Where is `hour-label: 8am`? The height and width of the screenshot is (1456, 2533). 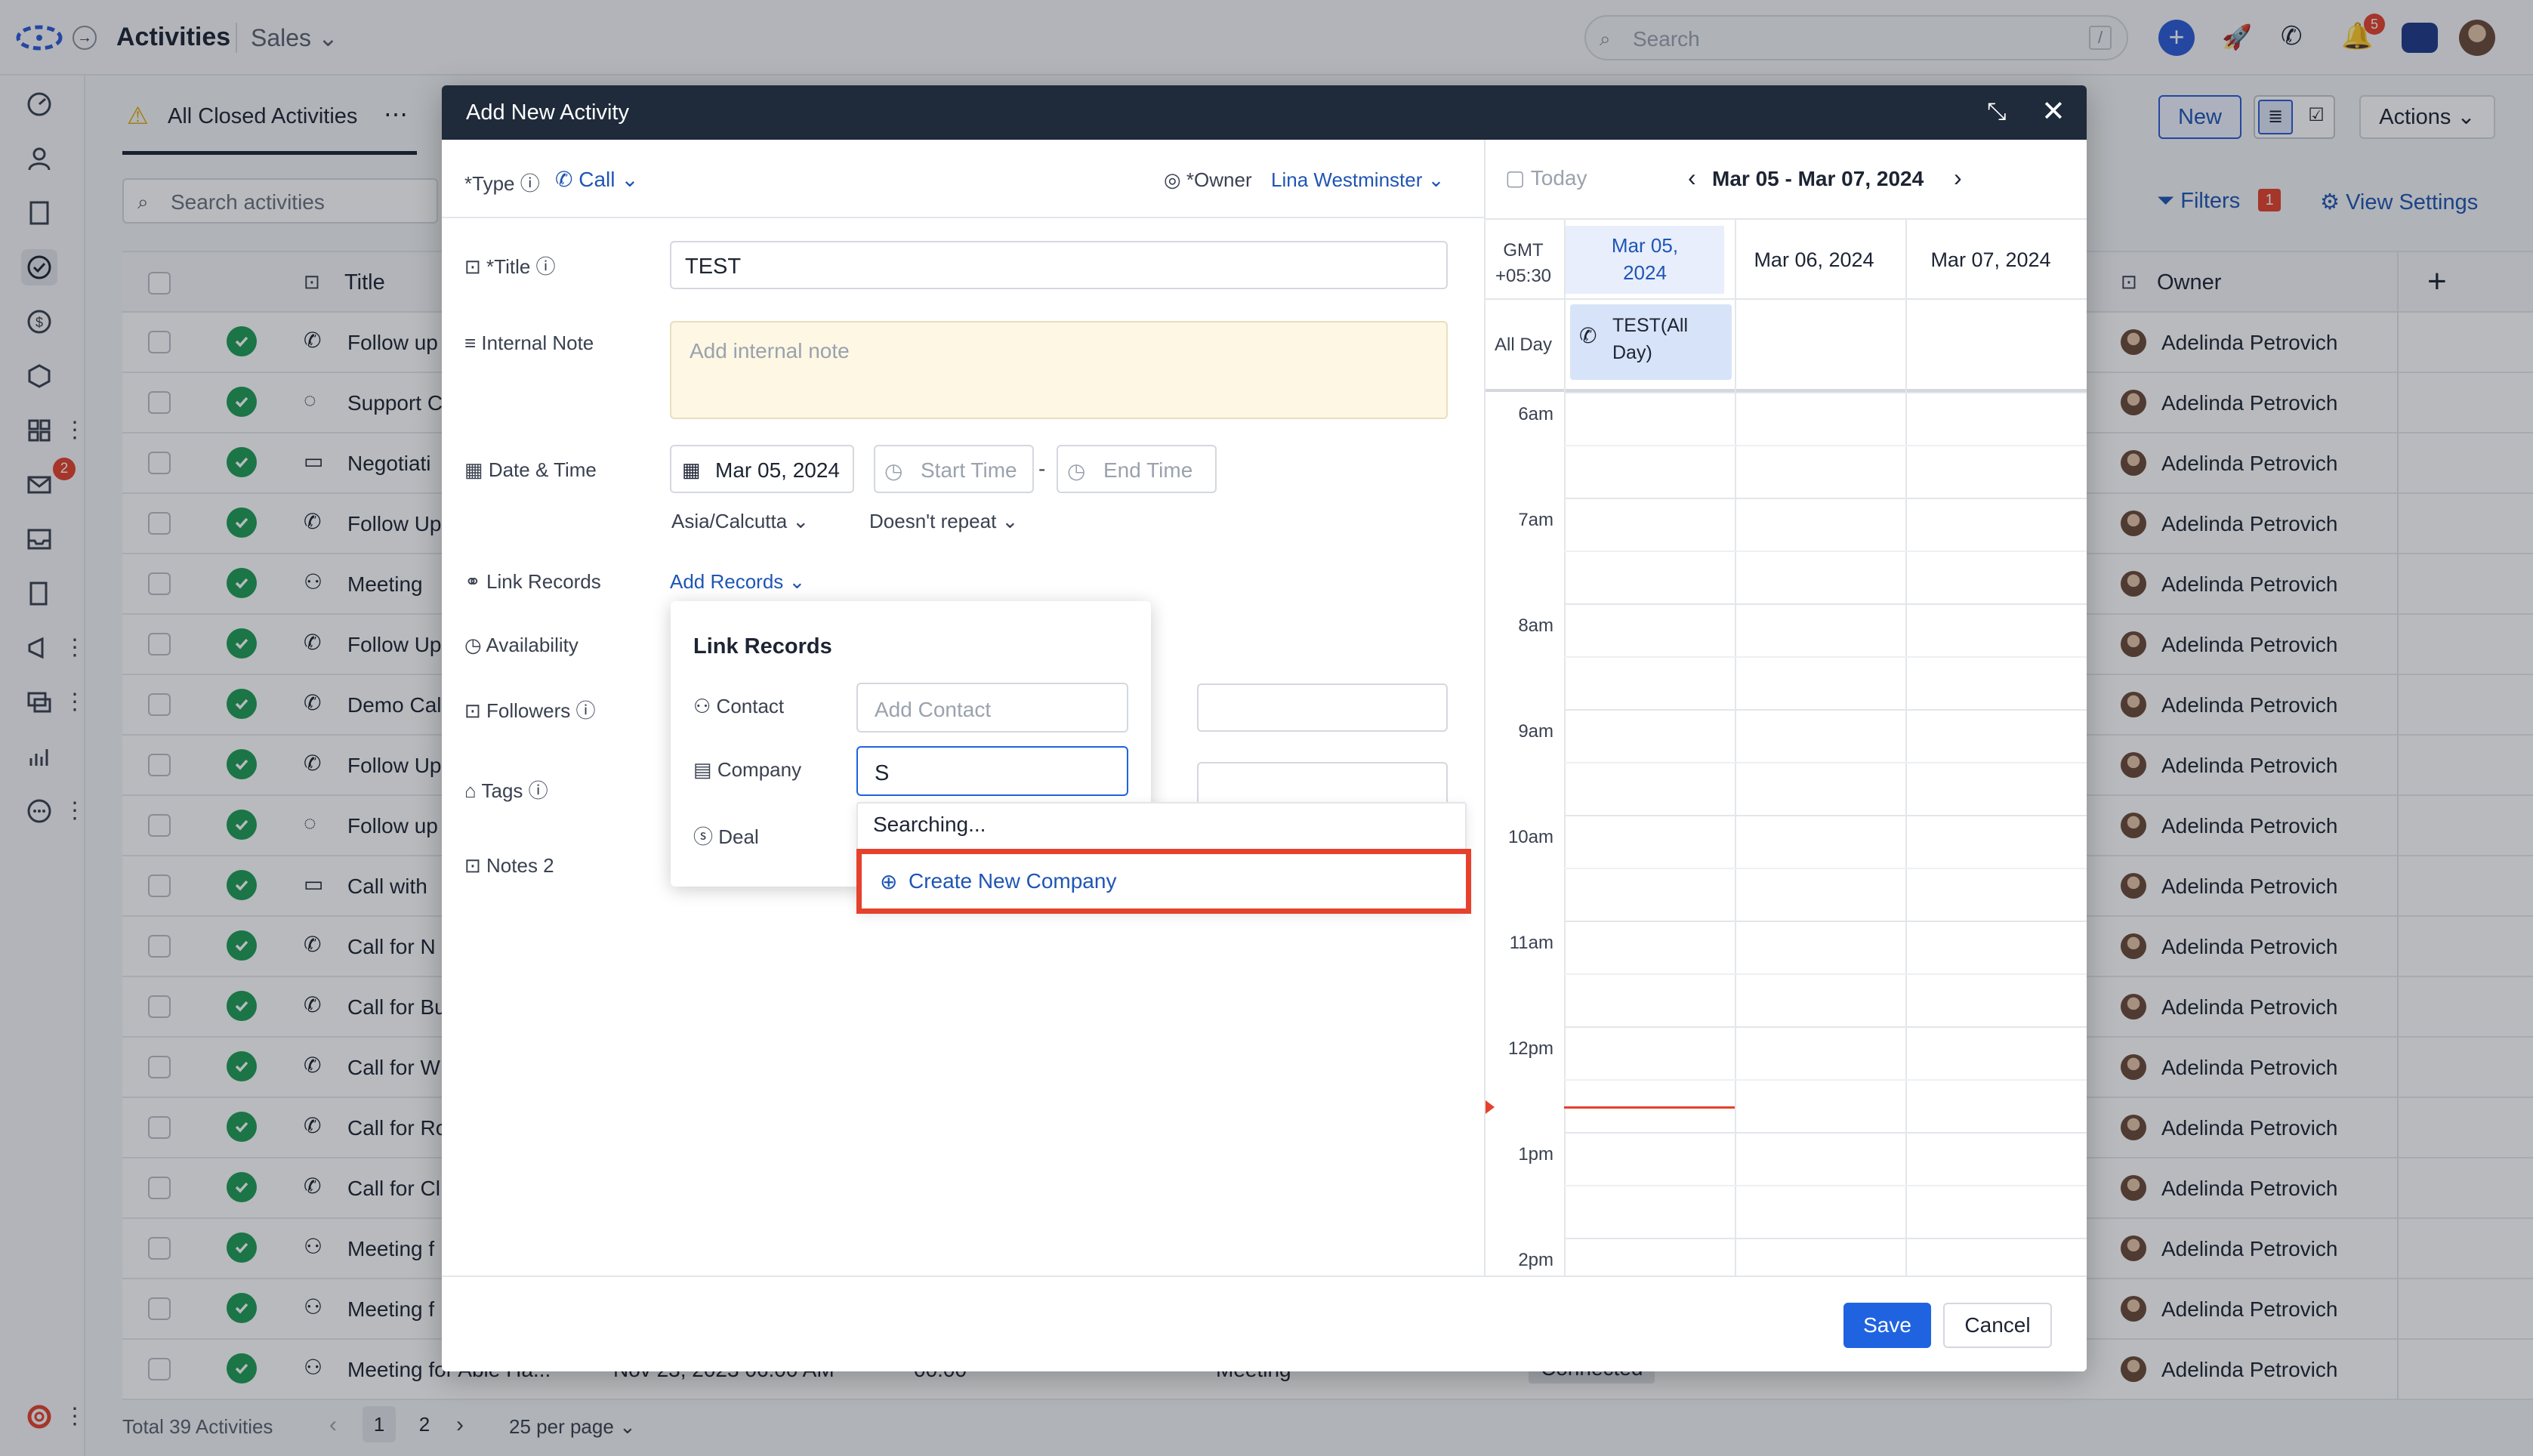 hour-label: 8am is located at coordinates (1536, 625).